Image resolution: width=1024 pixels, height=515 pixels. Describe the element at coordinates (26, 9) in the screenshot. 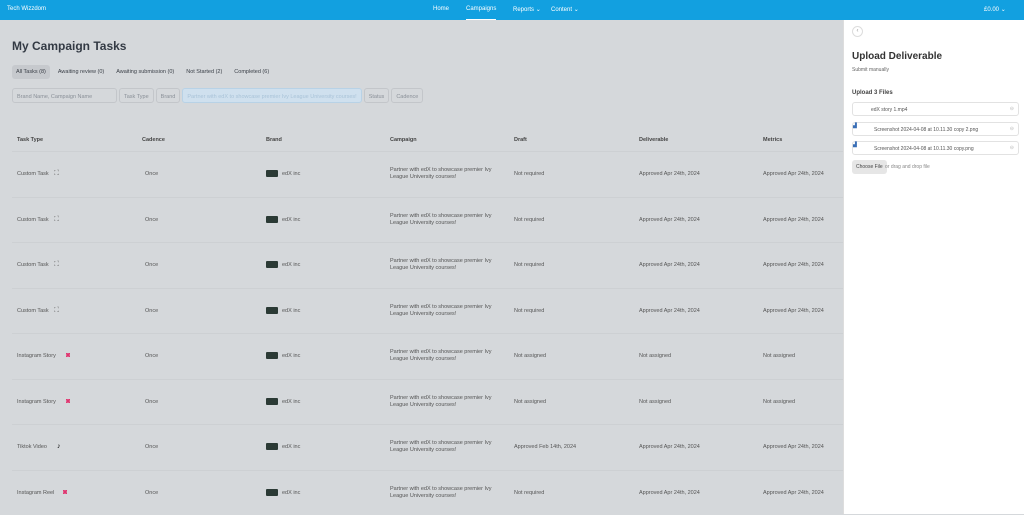

I see `brand-name: Tech Wizzdom` at that location.